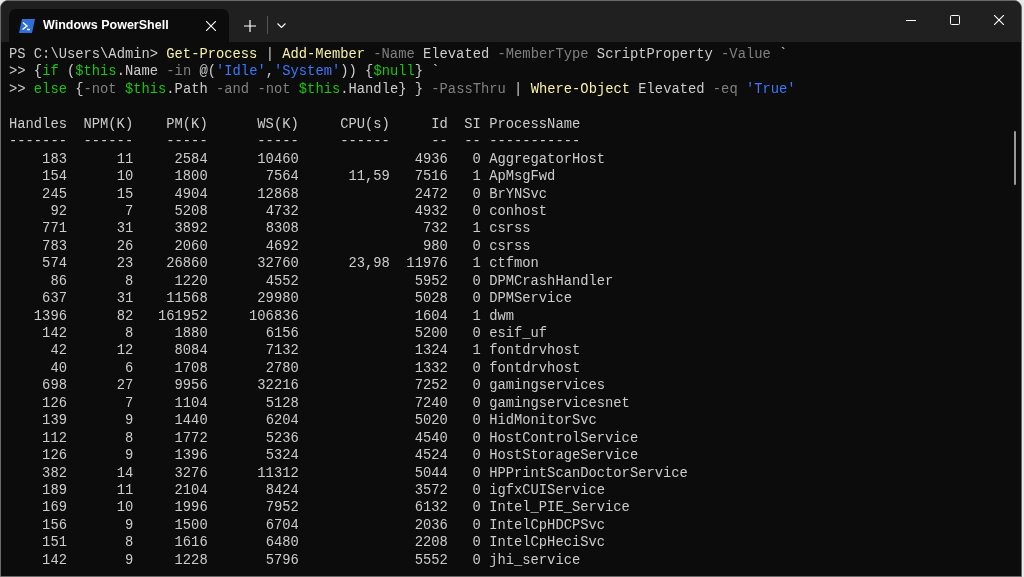 This screenshot has width=1024, height=577. What do you see at coordinates (224, 72) in the screenshot?
I see `command-line: >> {if ($this.Name -in @('Idle','System')) {$null} `` at bounding box center [224, 72].